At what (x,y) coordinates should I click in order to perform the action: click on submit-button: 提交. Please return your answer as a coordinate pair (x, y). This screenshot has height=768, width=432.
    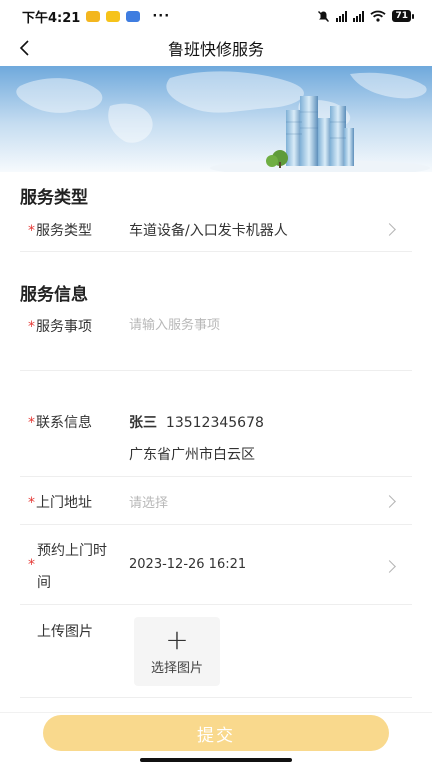
    Looking at the image, I should click on (216, 733).